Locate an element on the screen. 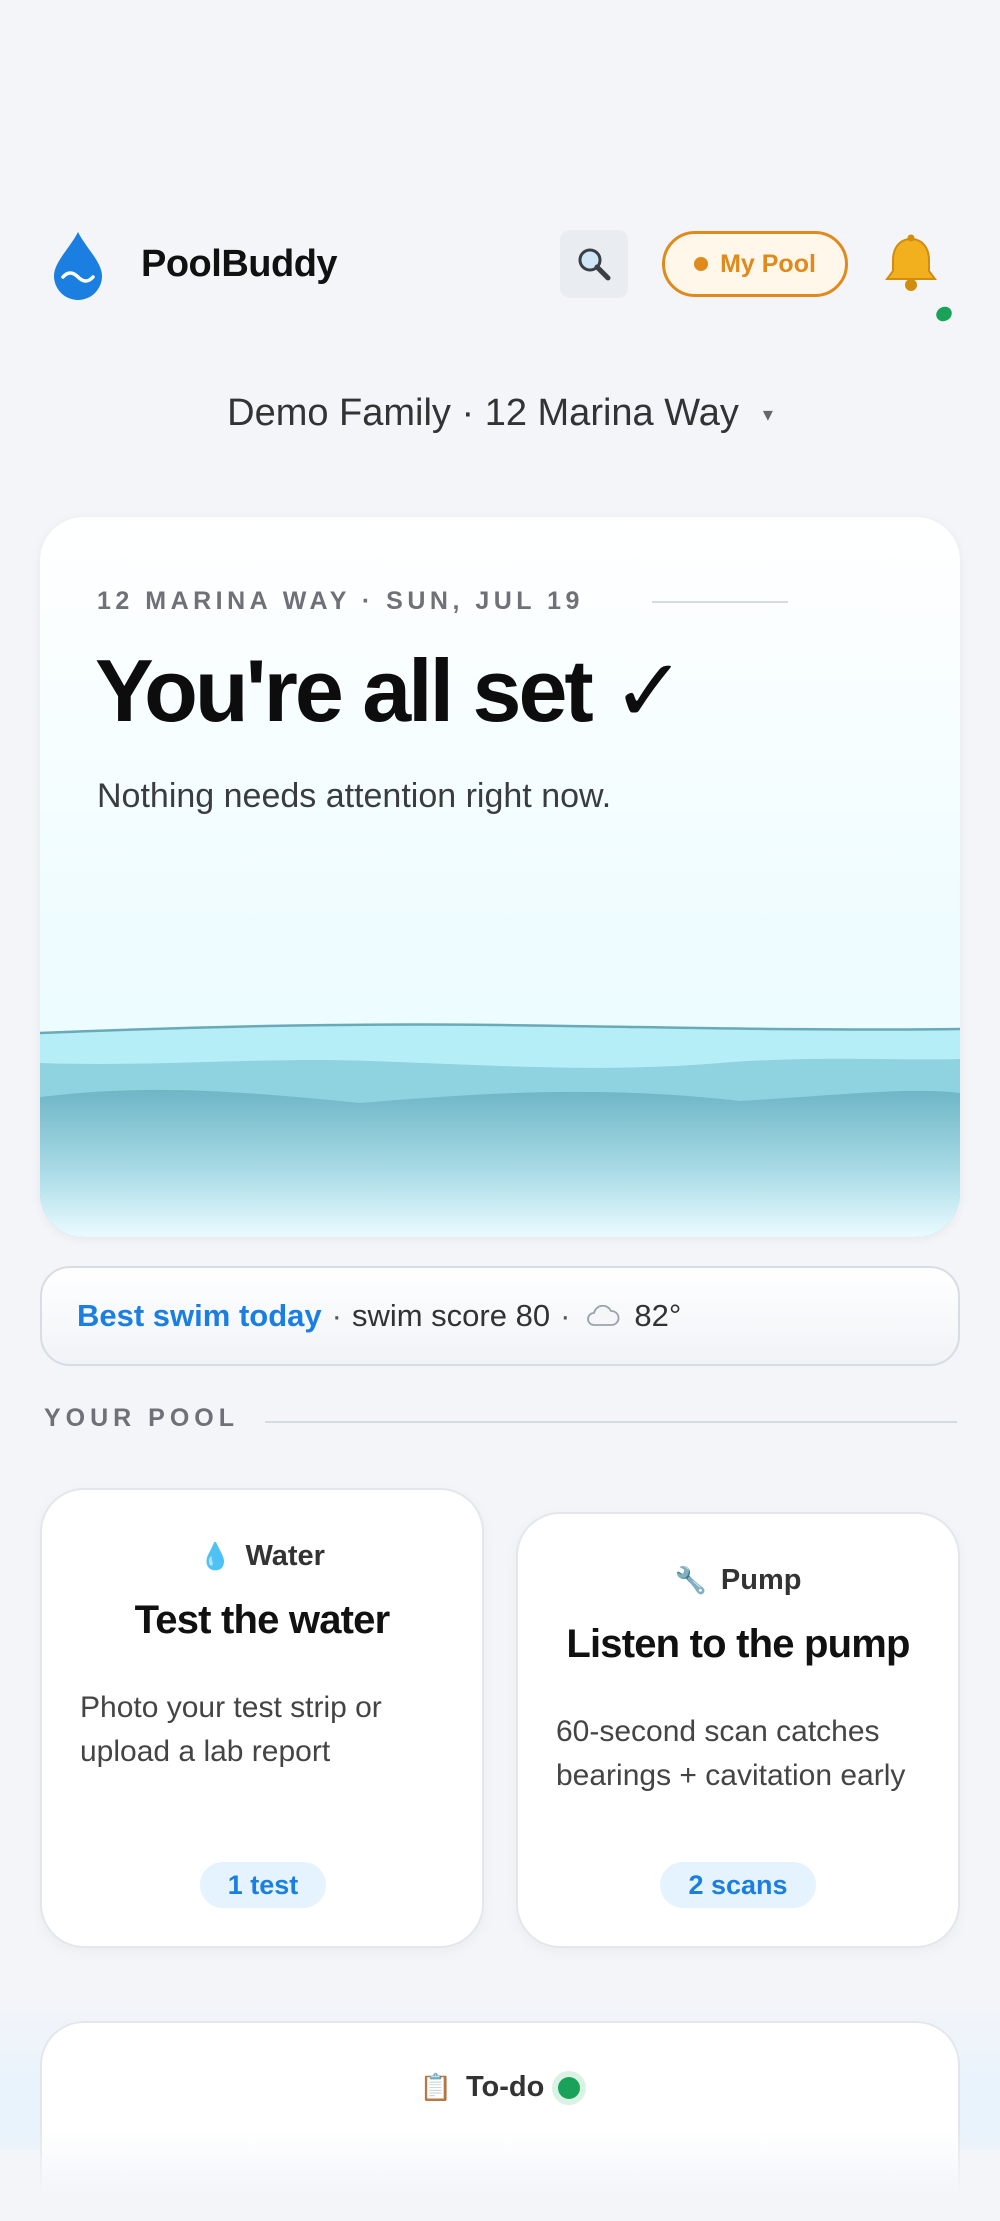  water-drop-logo-icon is located at coordinates (78, 266).